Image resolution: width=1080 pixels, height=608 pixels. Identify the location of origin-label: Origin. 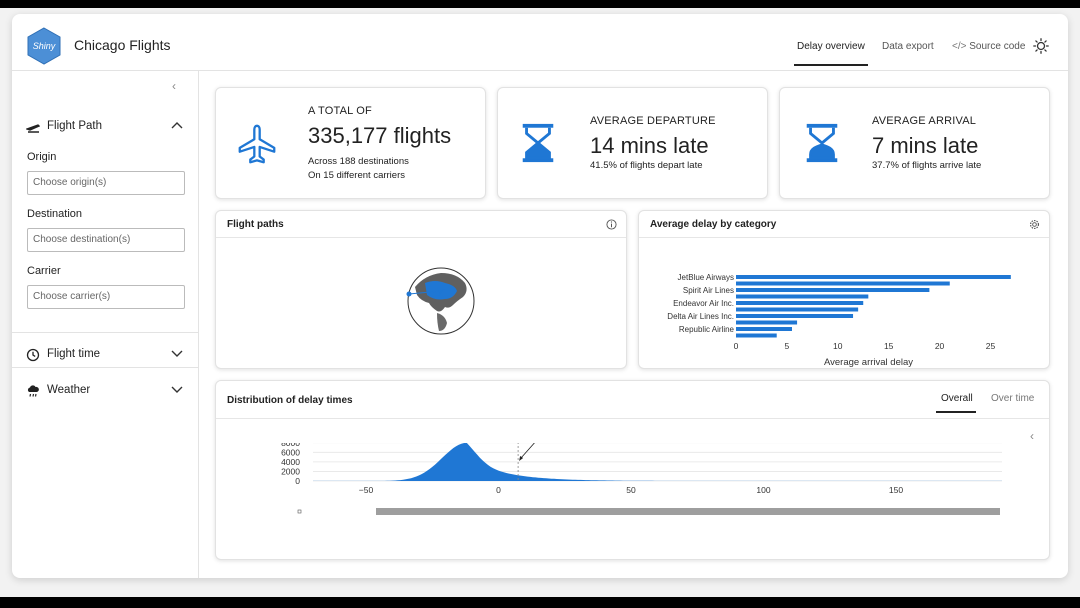
(42, 157).